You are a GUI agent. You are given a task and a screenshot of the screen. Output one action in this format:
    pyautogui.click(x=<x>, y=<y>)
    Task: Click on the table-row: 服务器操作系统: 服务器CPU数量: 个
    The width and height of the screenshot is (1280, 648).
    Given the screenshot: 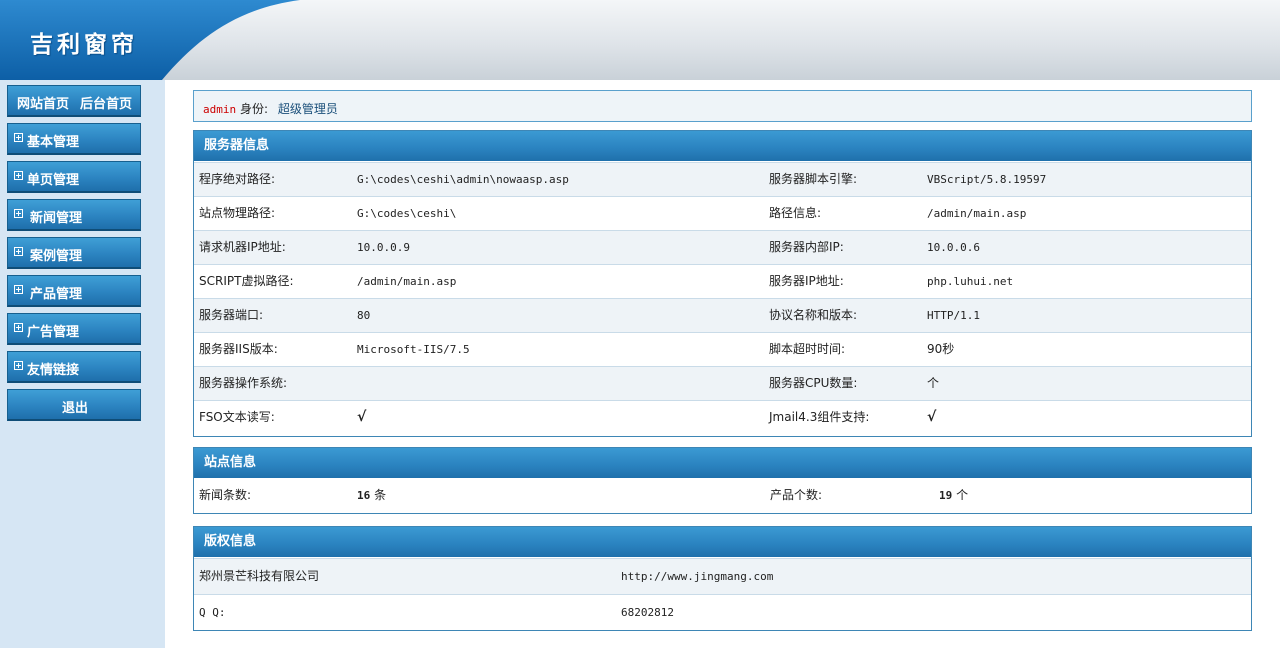 What is the action you would take?
    pyautogui.click(x=722, y=383)
    